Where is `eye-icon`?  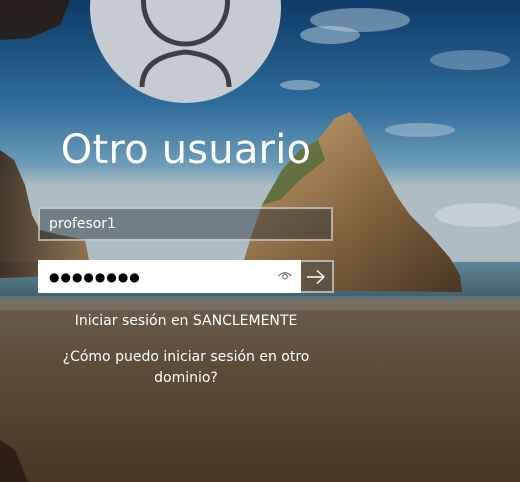 eye-icon is located at coordinates (285, 276).